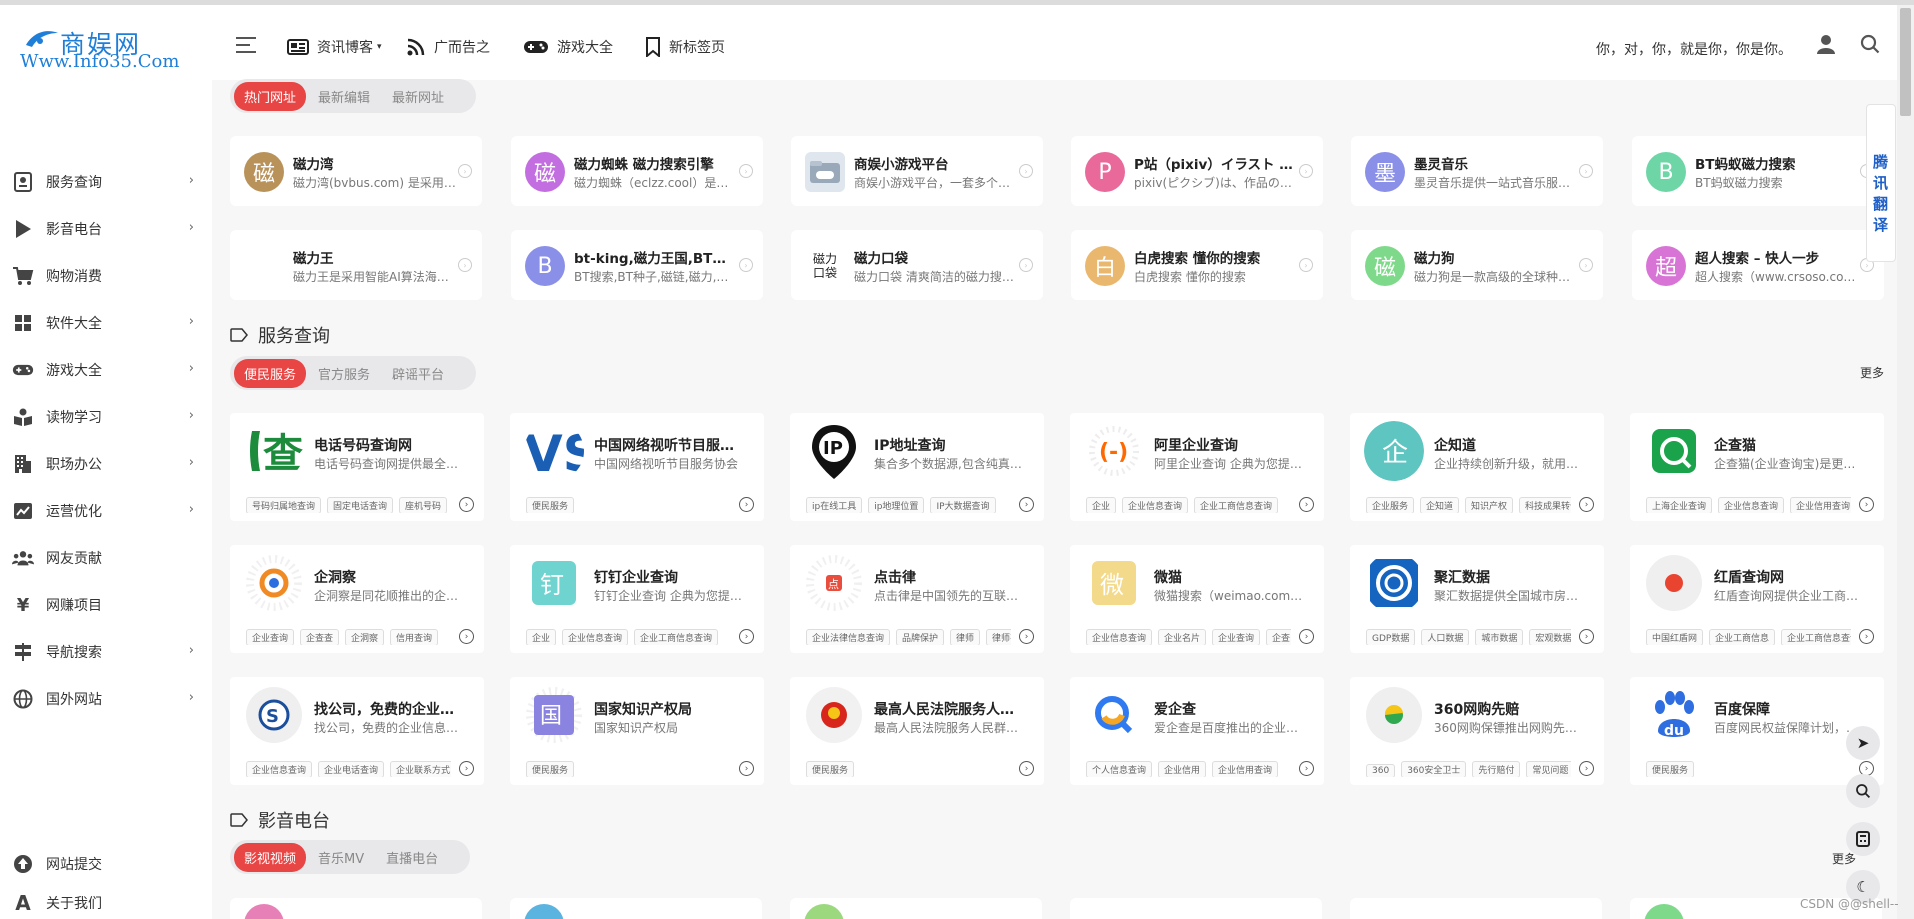 The image size is (1914, 919). I want to click on tag: 企业联系方式, so click(420, 769).